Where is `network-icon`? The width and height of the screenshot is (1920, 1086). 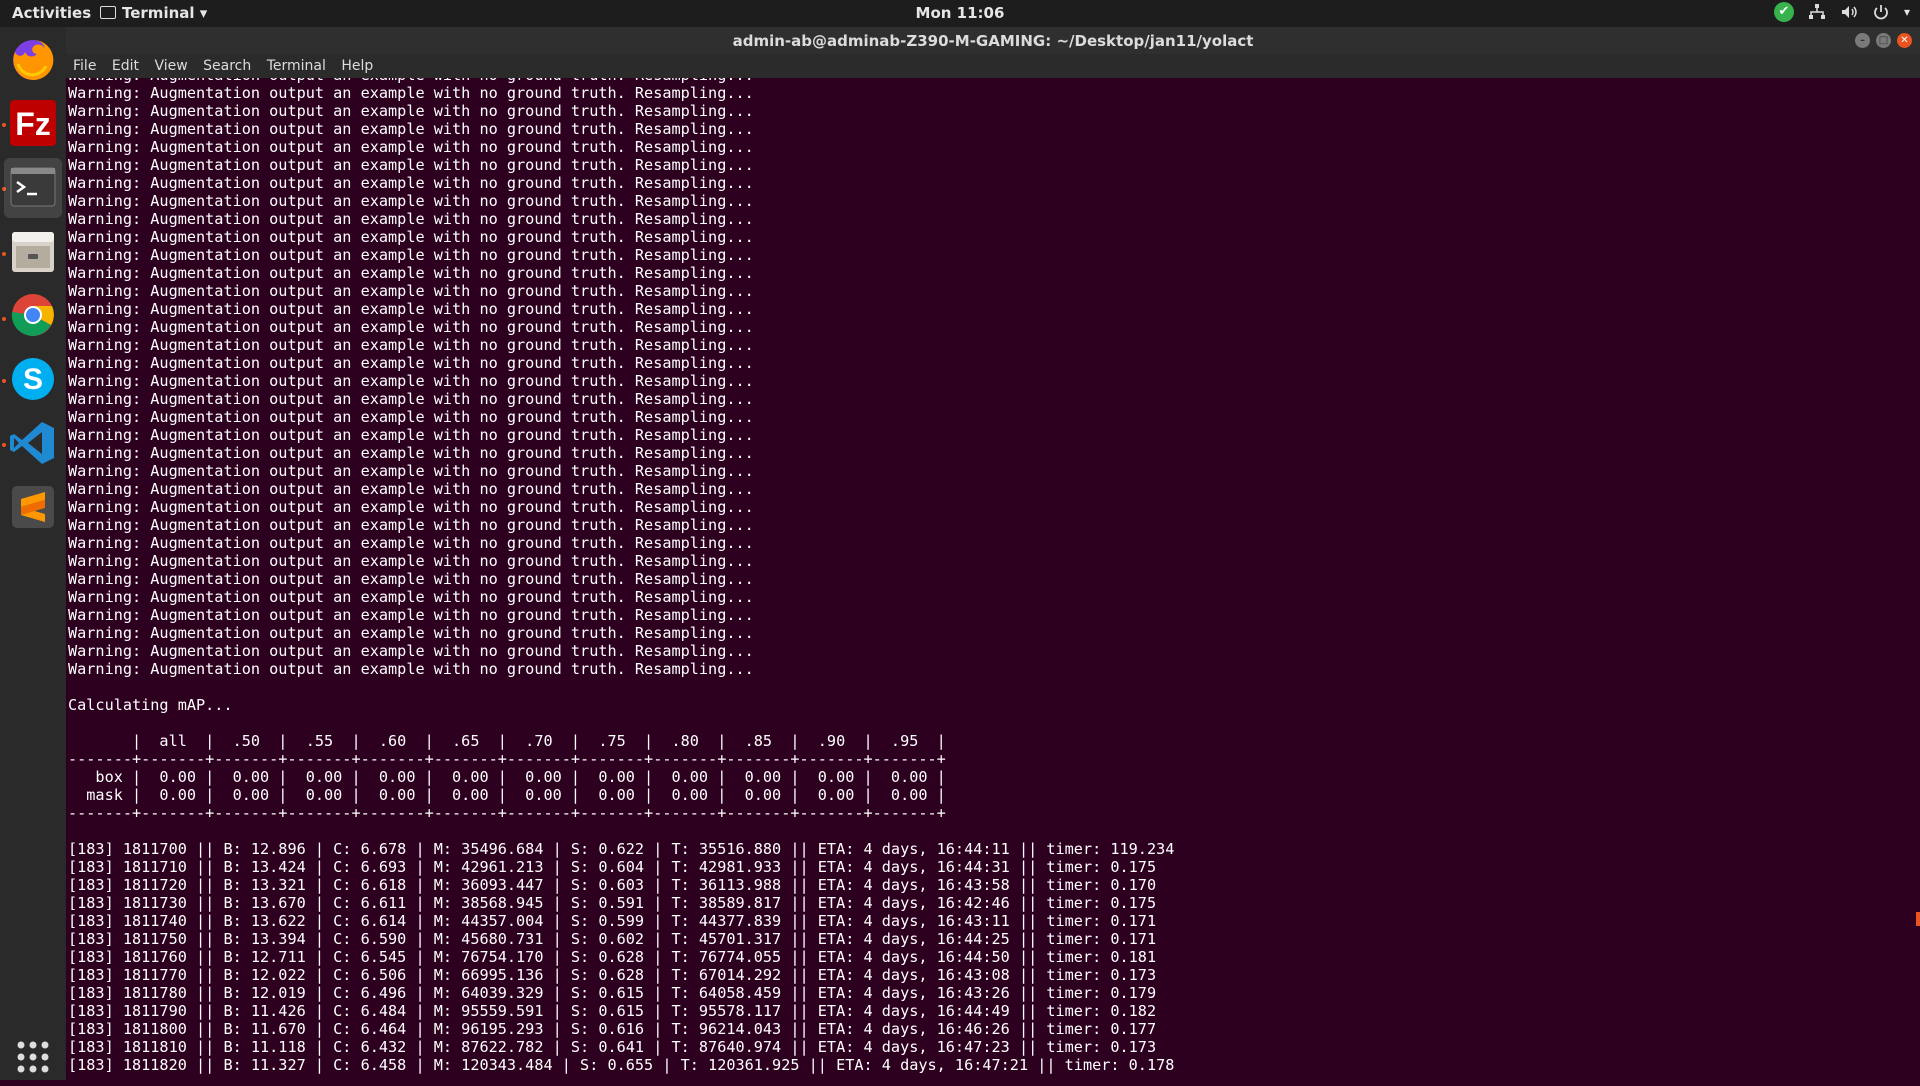
network-icon is located at coordinates (1817, 12).